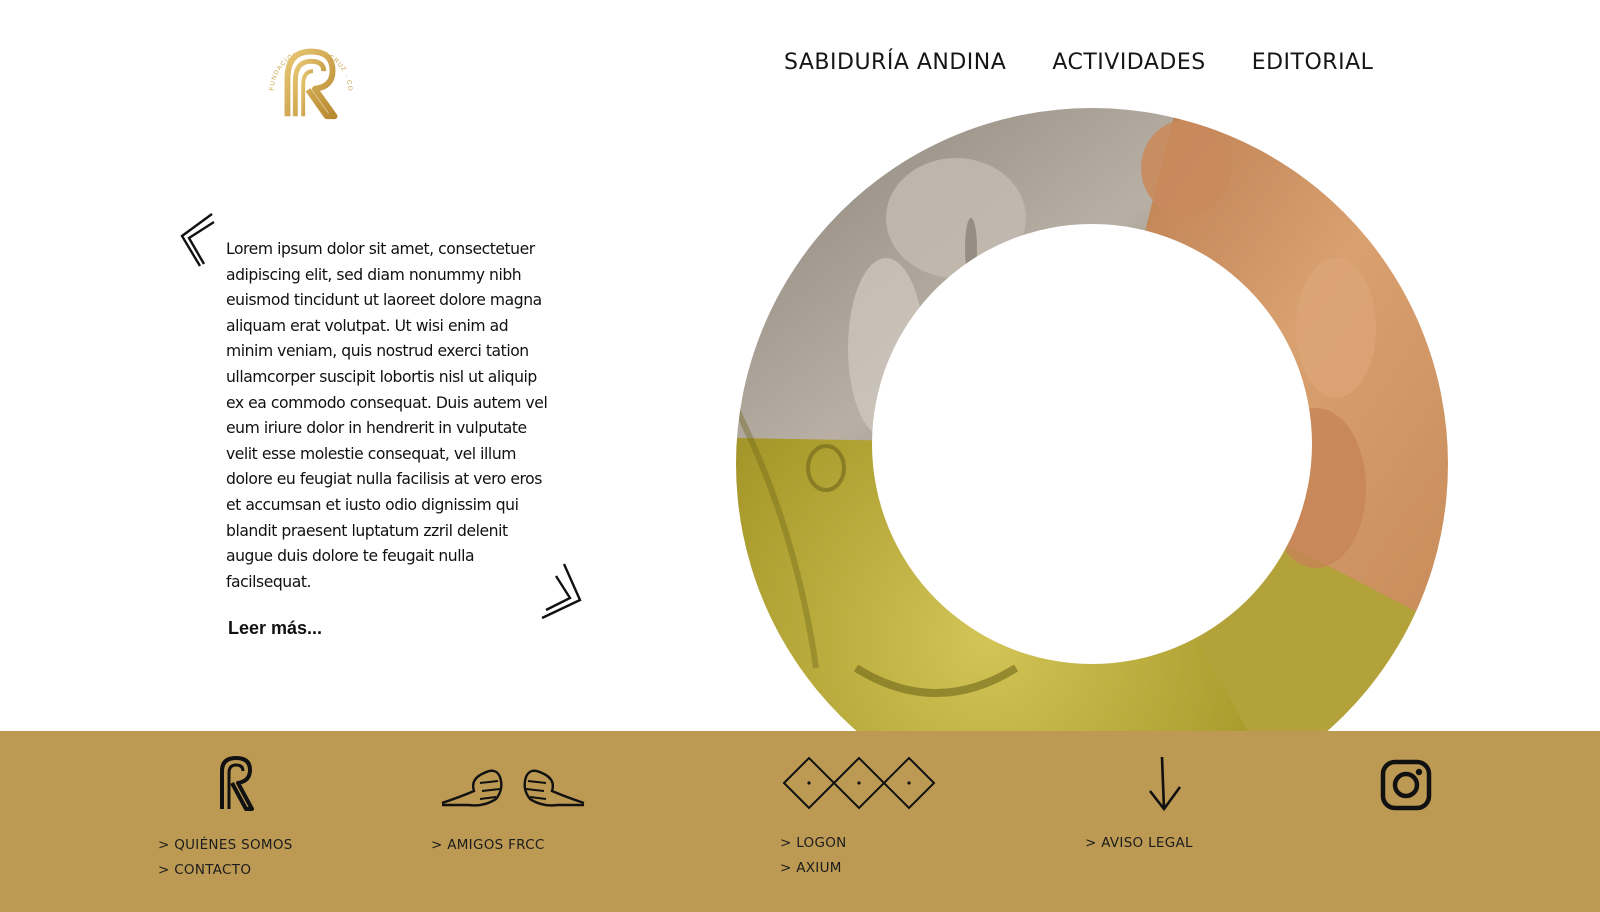 This screenshot has height=912, width=1600. Describe the element at coordinates (225, 870) in the screenshot. I see `footer-link-contacto: > CONTACTO` at that location.